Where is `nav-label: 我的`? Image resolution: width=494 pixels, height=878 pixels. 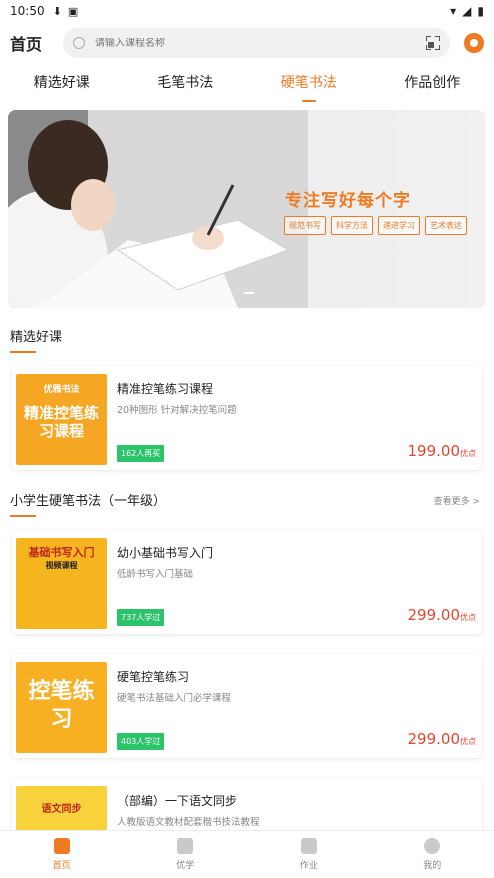 nav-label: 我的 is located at coordinates (432, 866).